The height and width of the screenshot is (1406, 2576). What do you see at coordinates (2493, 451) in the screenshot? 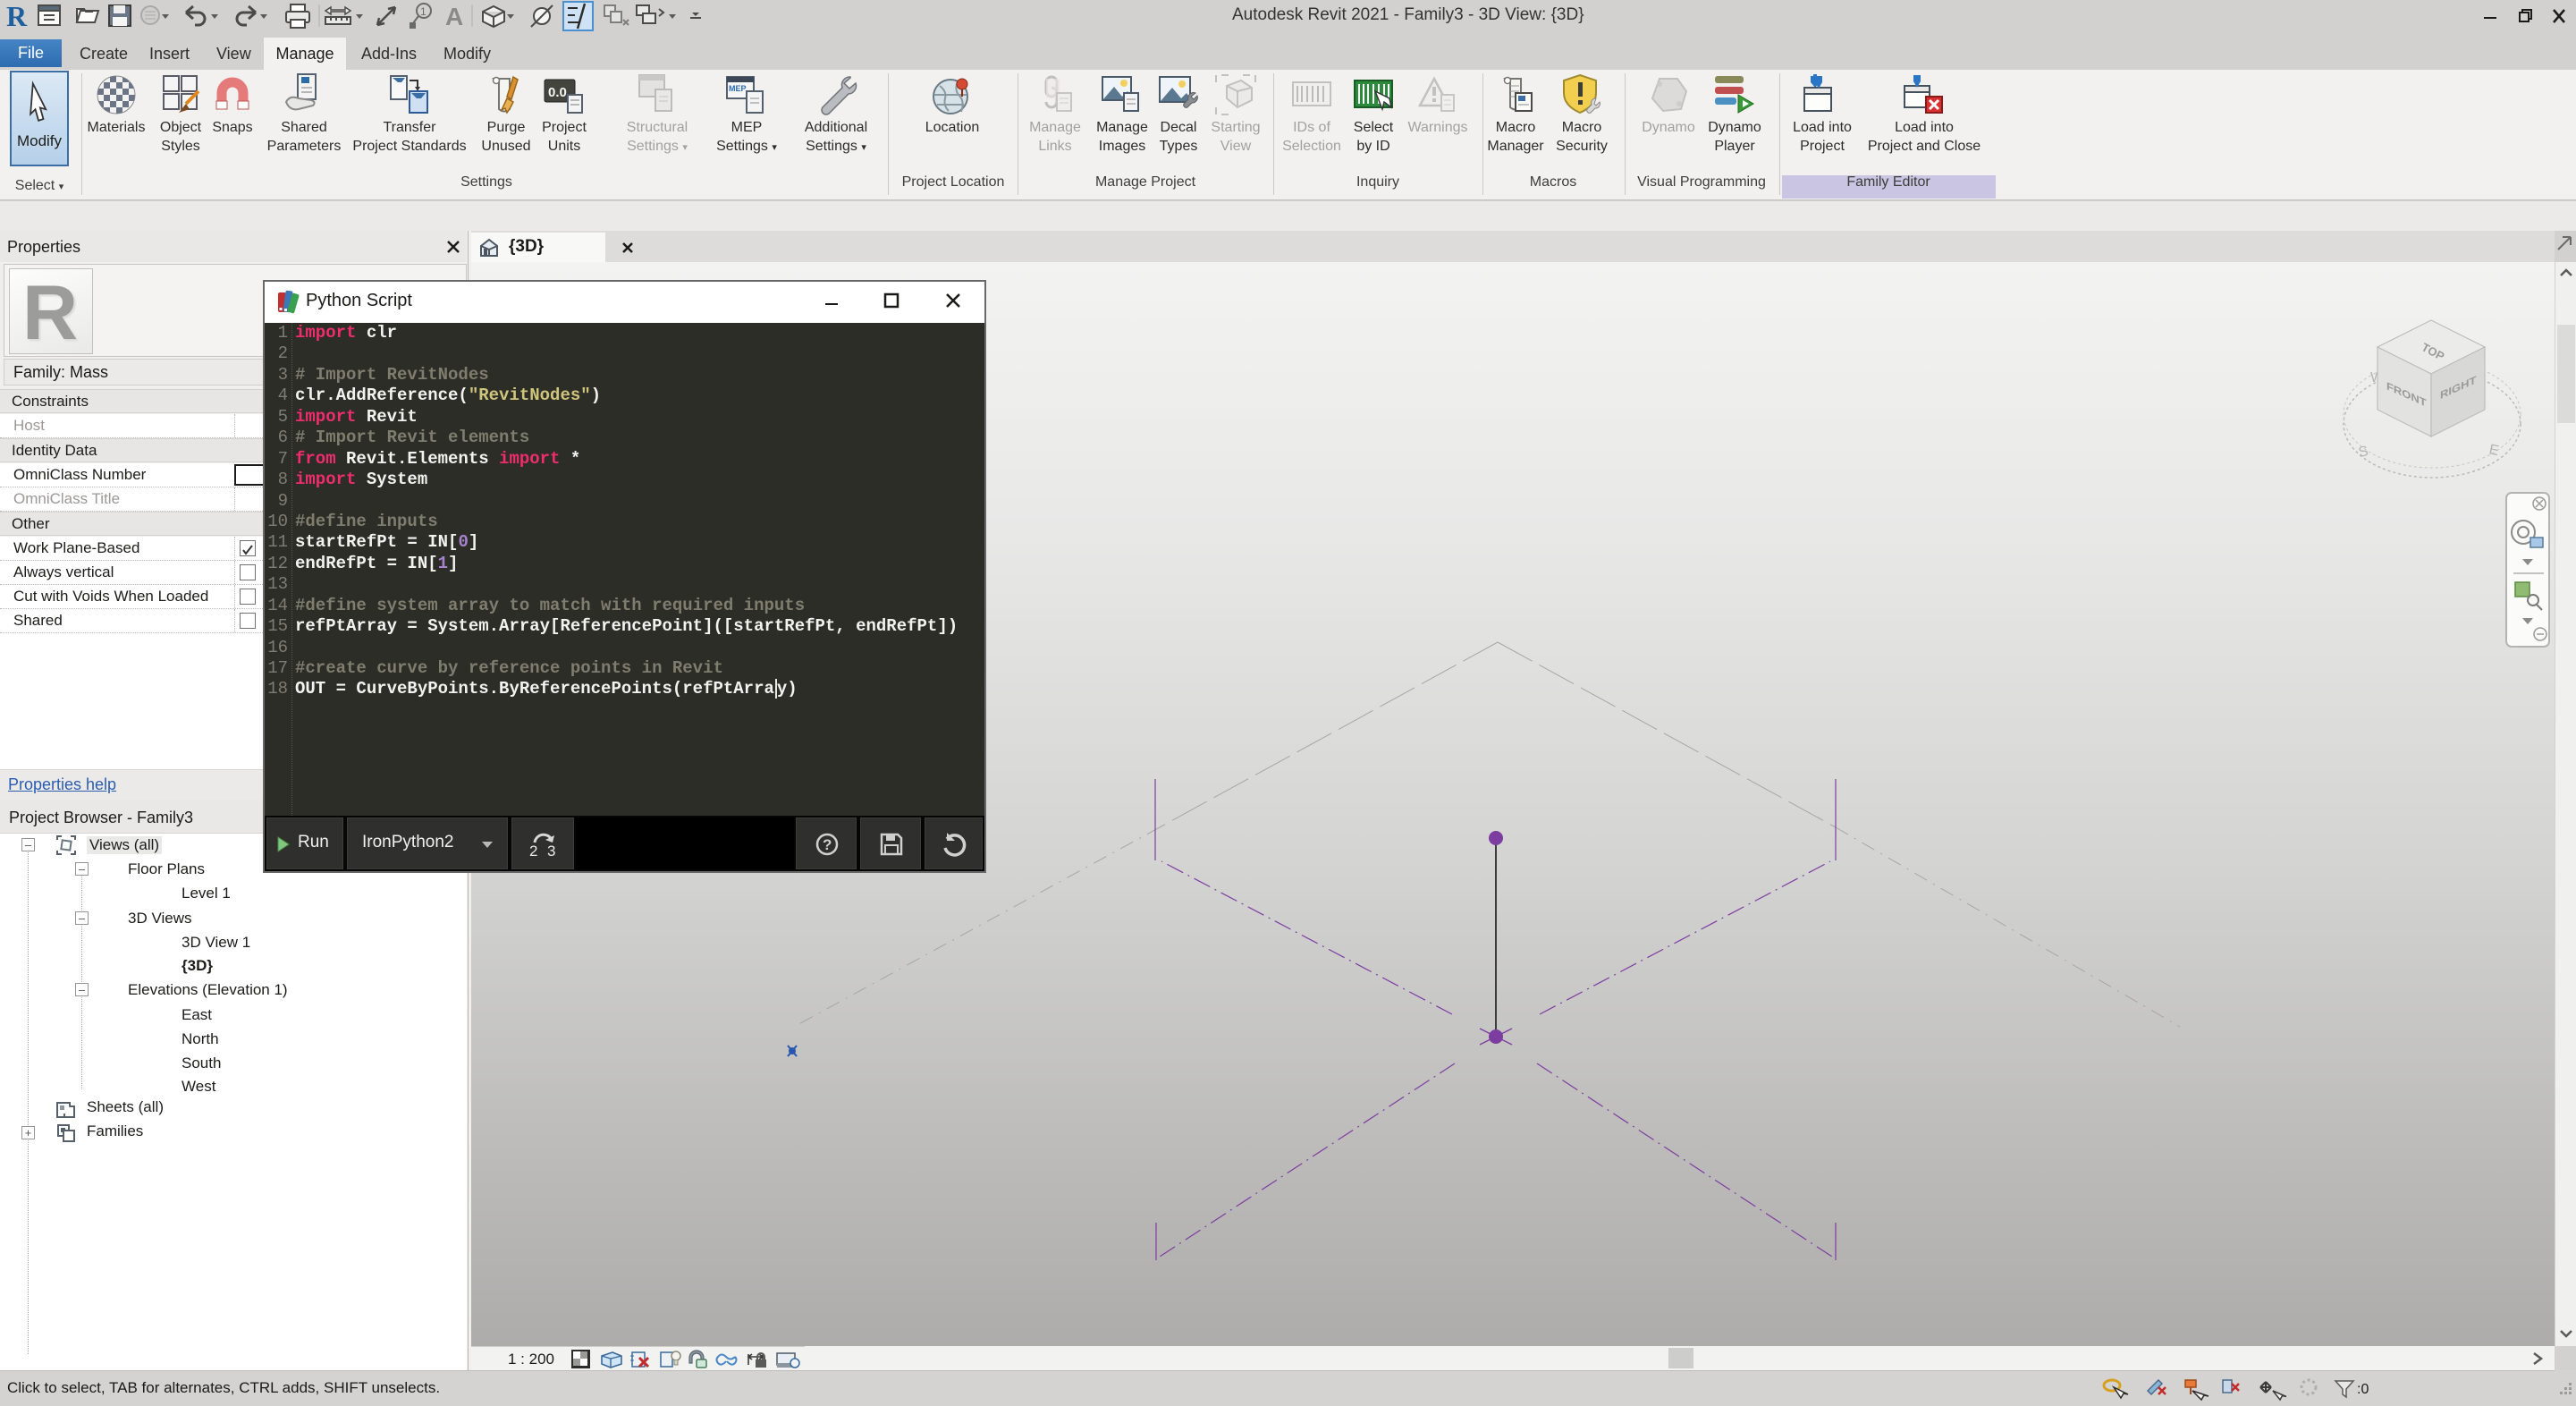
I see `svg-text: E` at bounding box center [2493, 451].